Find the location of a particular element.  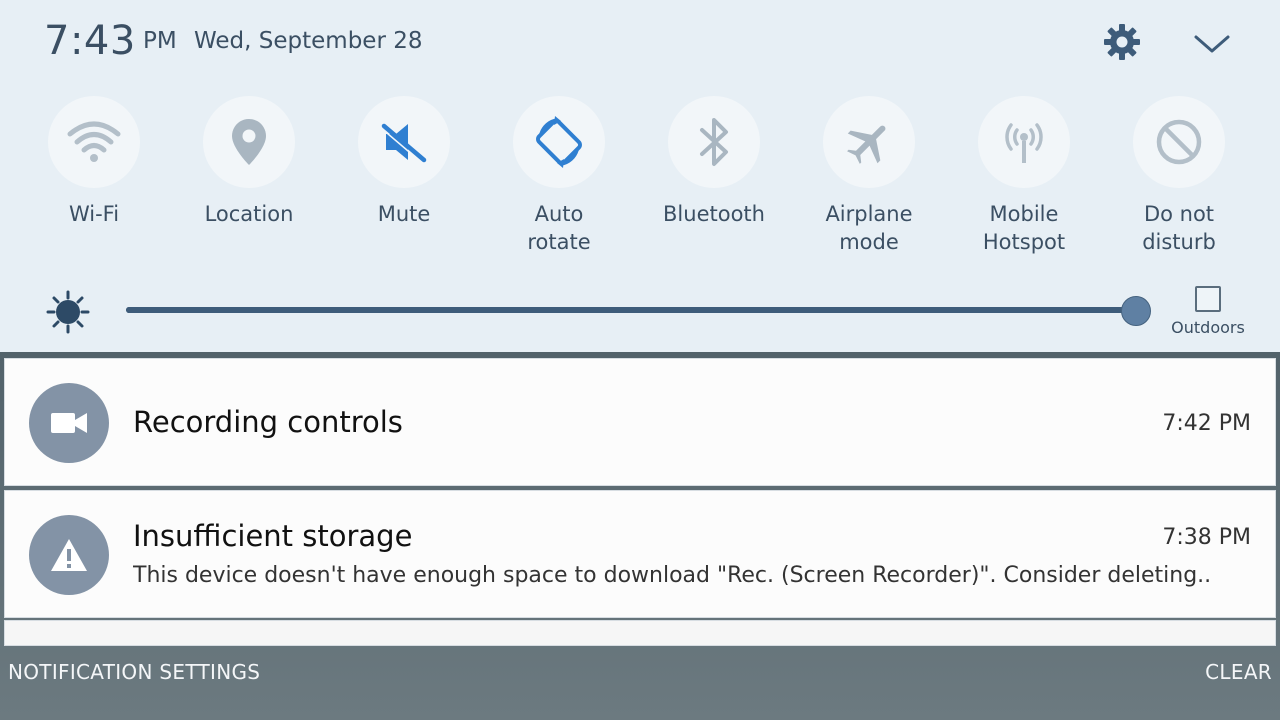

brightness-slider-fill is located at coordinates (631, 310).